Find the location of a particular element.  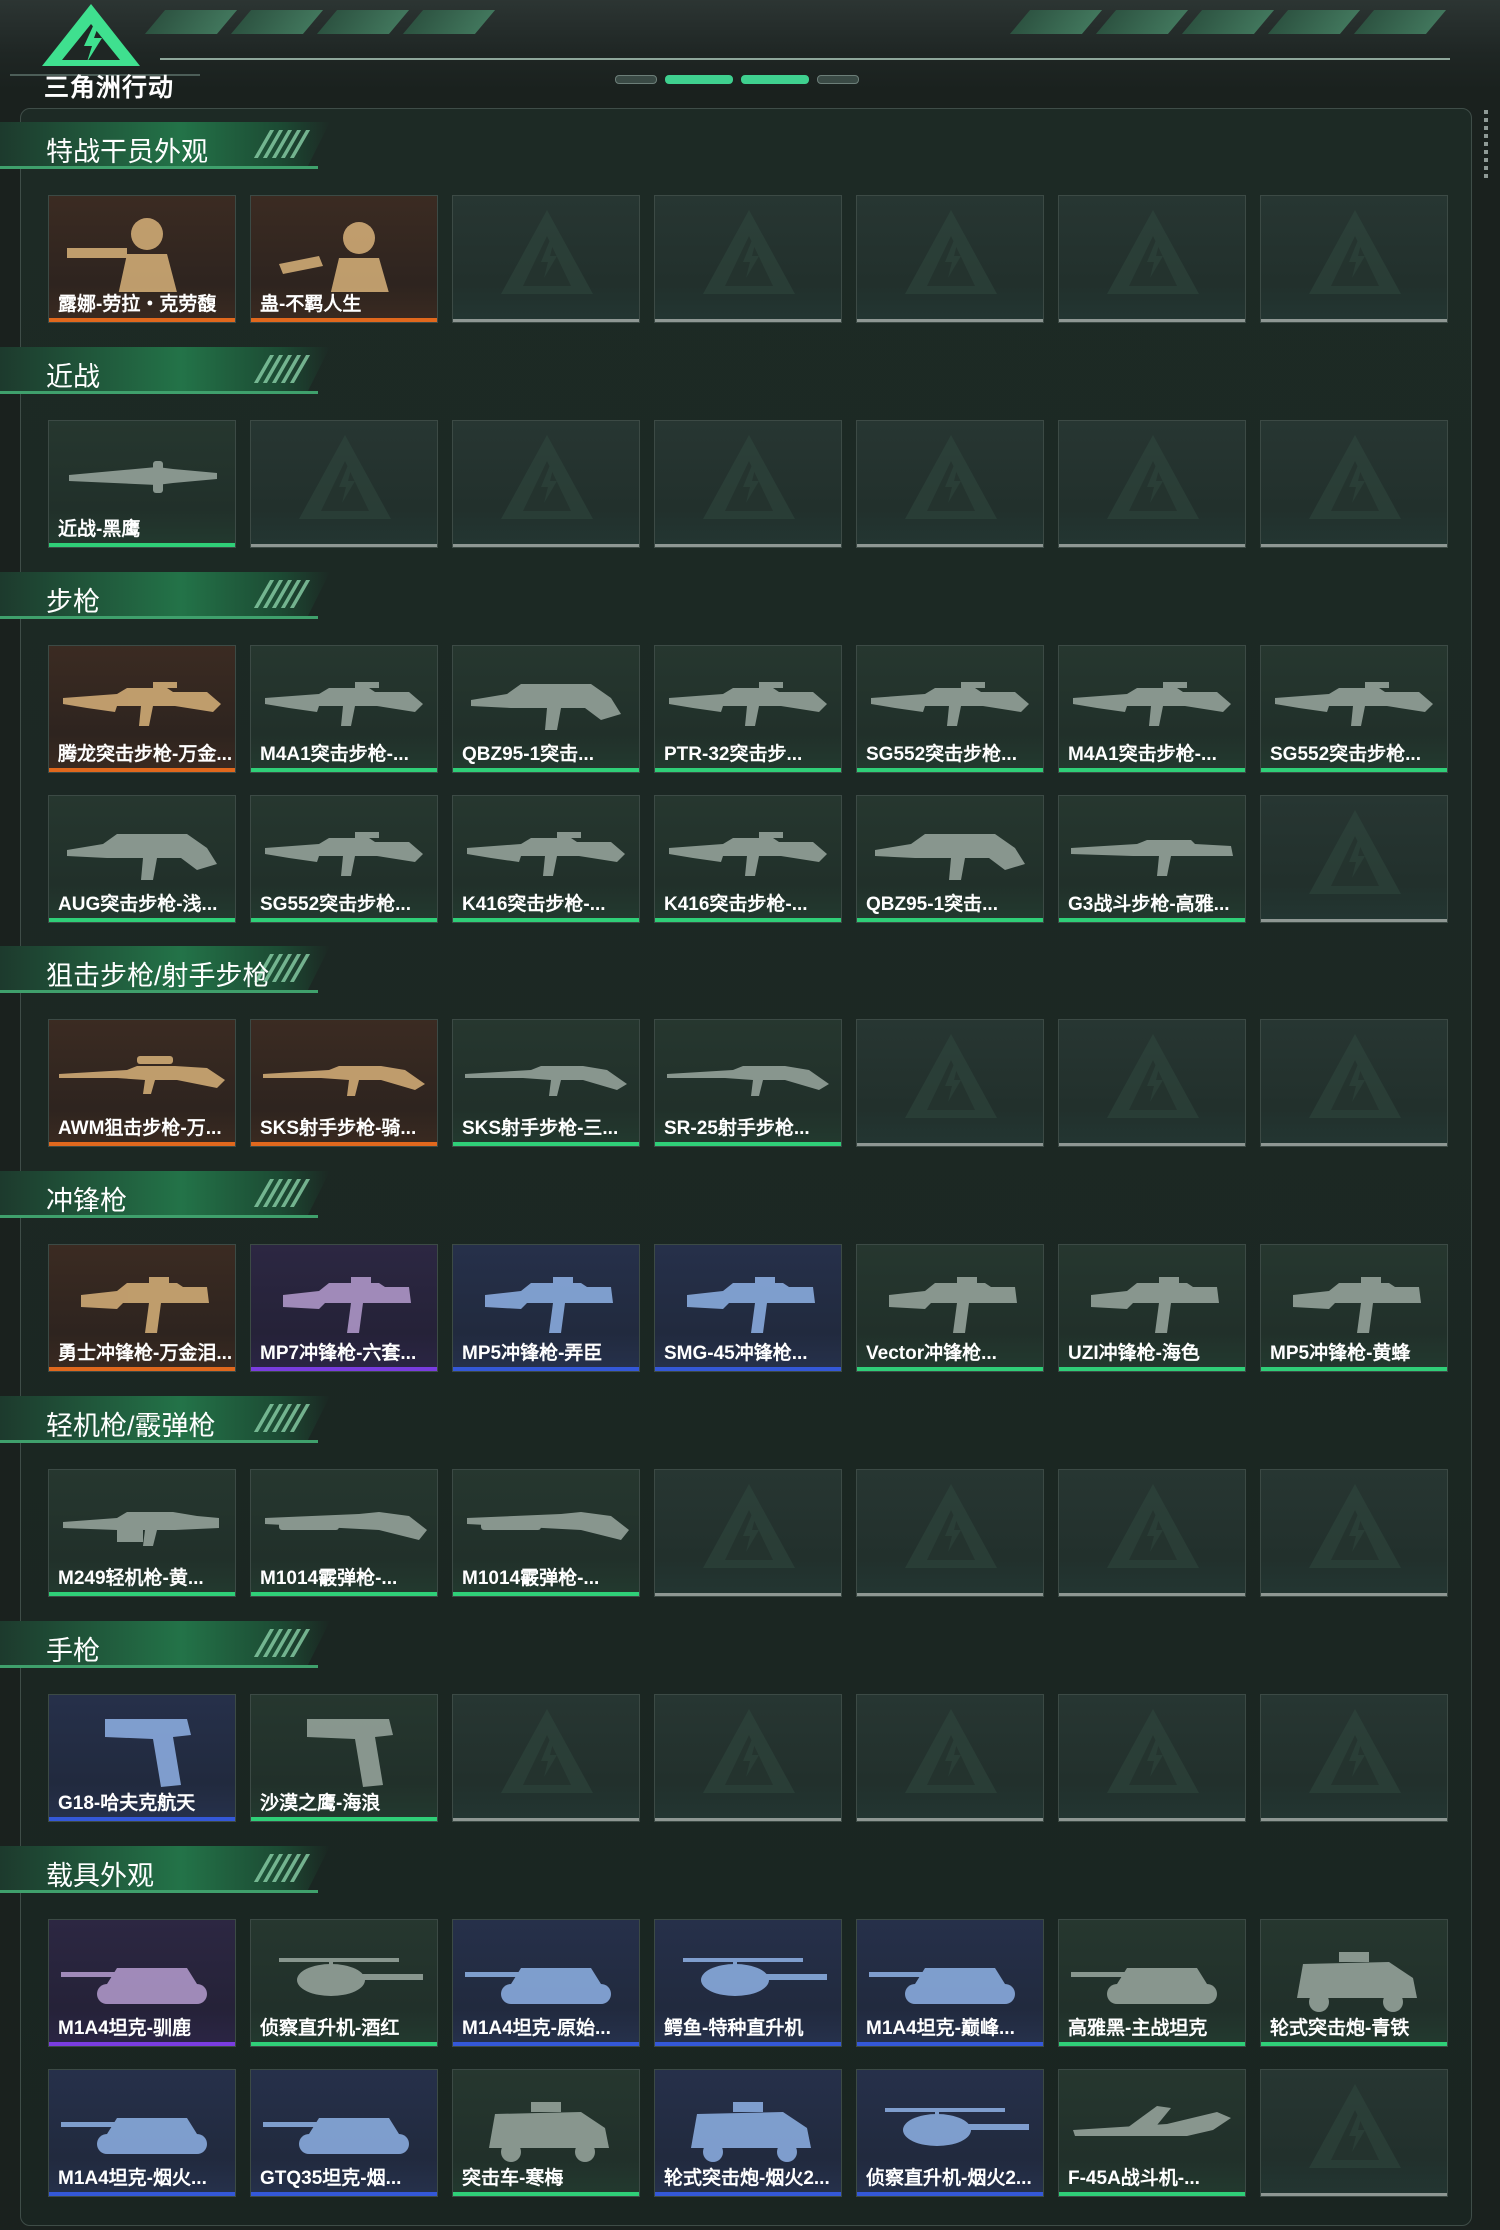

collection-item-card: 轮式突击炮-青铁 is located at coordinates (1354, 1983).